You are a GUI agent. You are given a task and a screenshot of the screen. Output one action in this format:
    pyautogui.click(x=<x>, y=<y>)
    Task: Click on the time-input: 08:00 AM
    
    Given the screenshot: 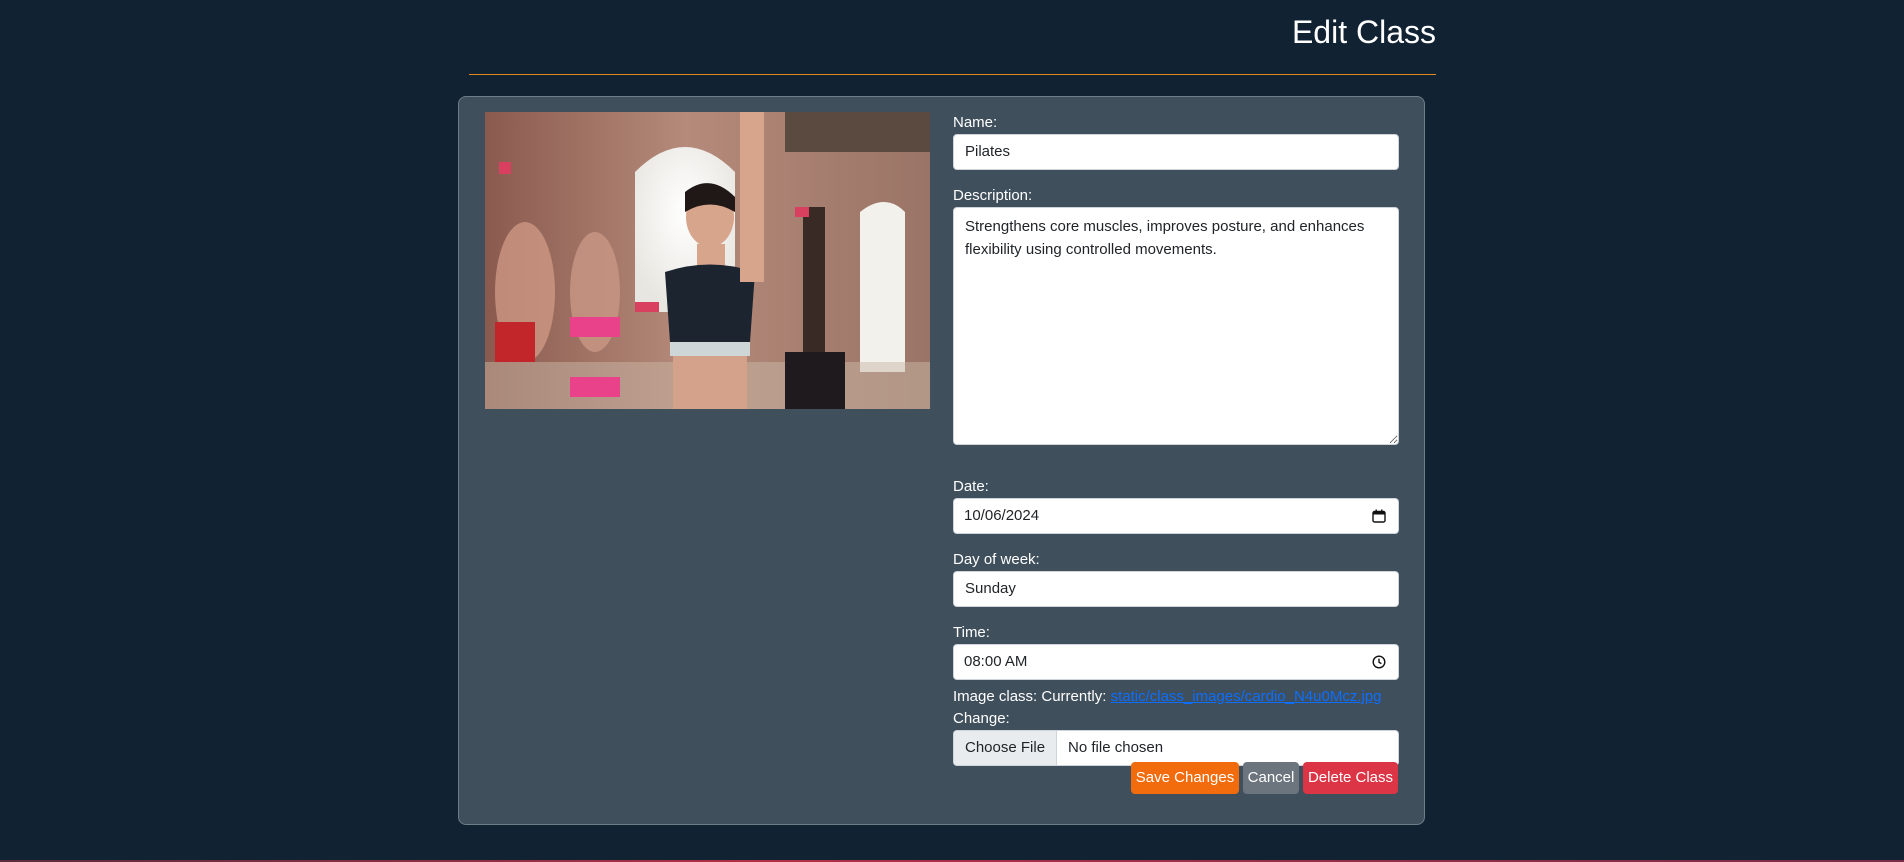 What is the action you would take?
    pyautogui.click(x=1176, y=662)
    